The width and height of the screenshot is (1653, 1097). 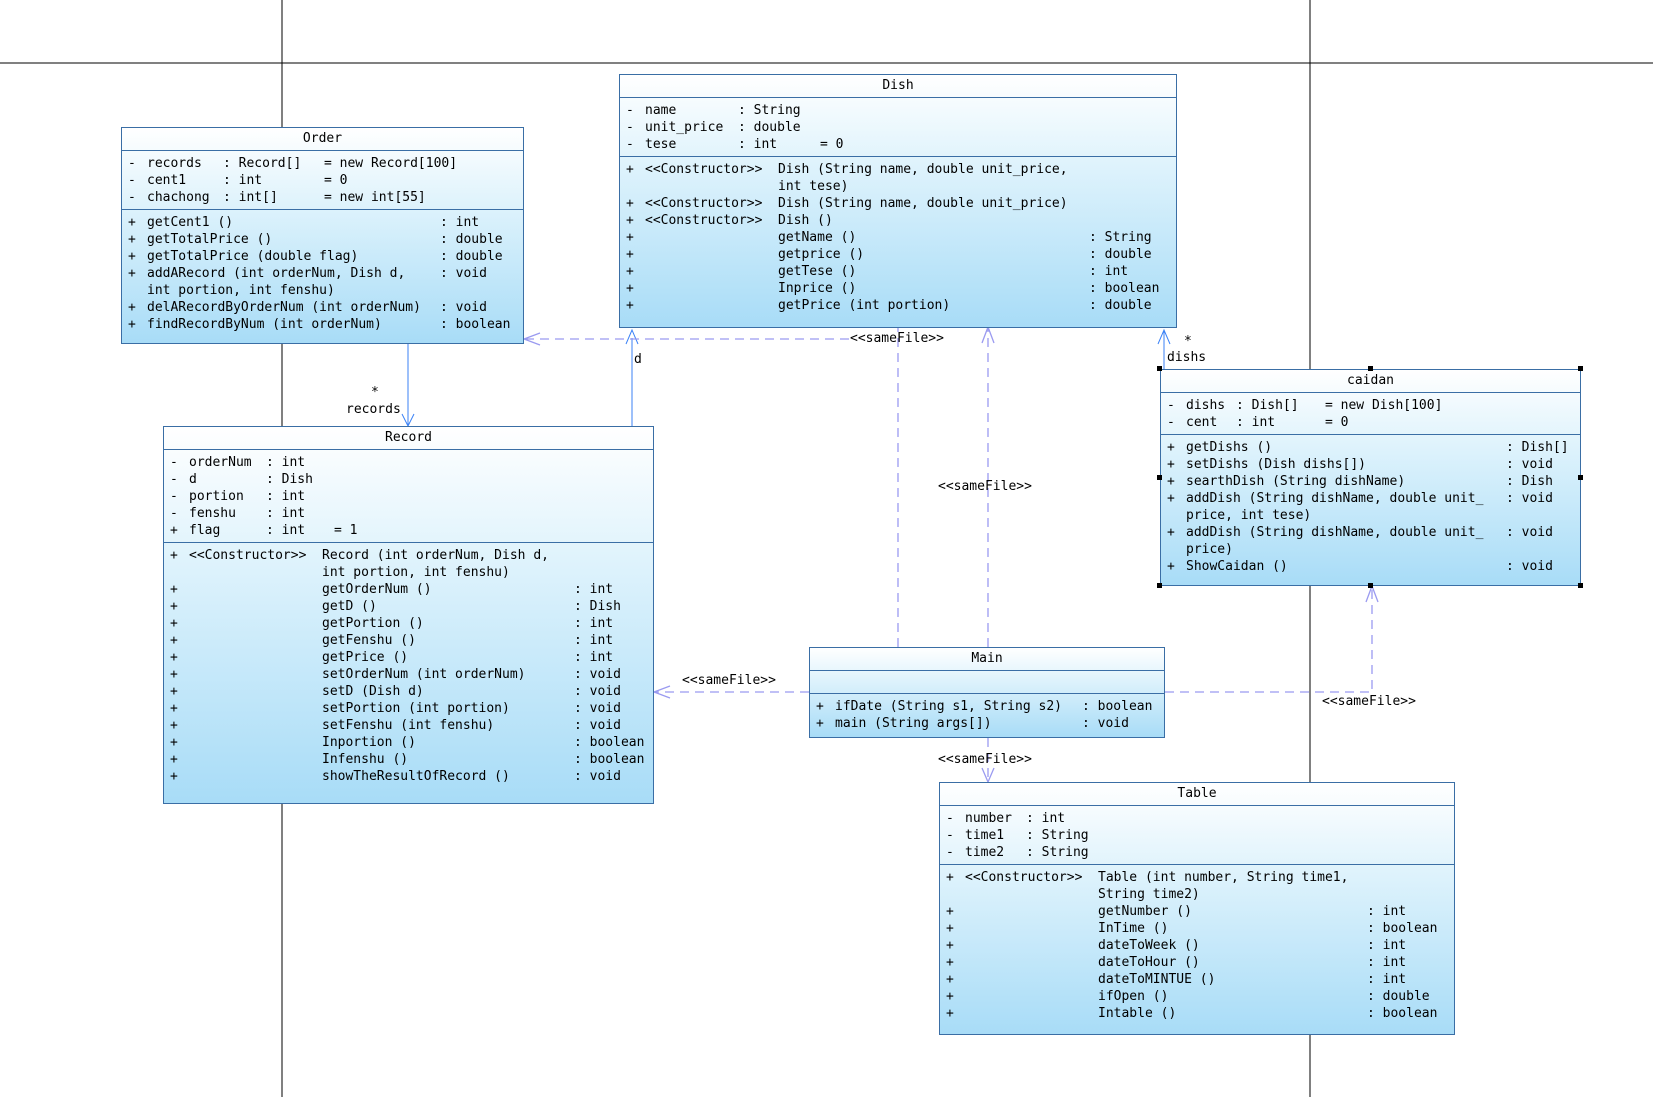 I want to click on method-row: + setD (Dish d): void, so click(x=395, y=691).